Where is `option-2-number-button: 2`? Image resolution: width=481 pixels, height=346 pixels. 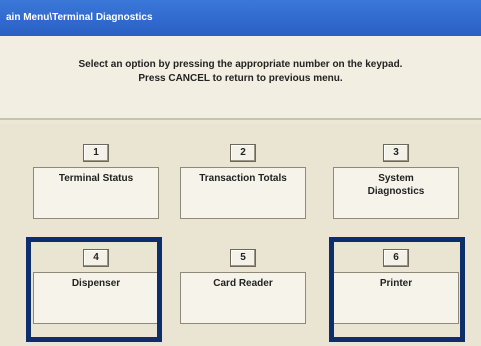 option-2-number-button: 2 is located at coordinates (243, 153).